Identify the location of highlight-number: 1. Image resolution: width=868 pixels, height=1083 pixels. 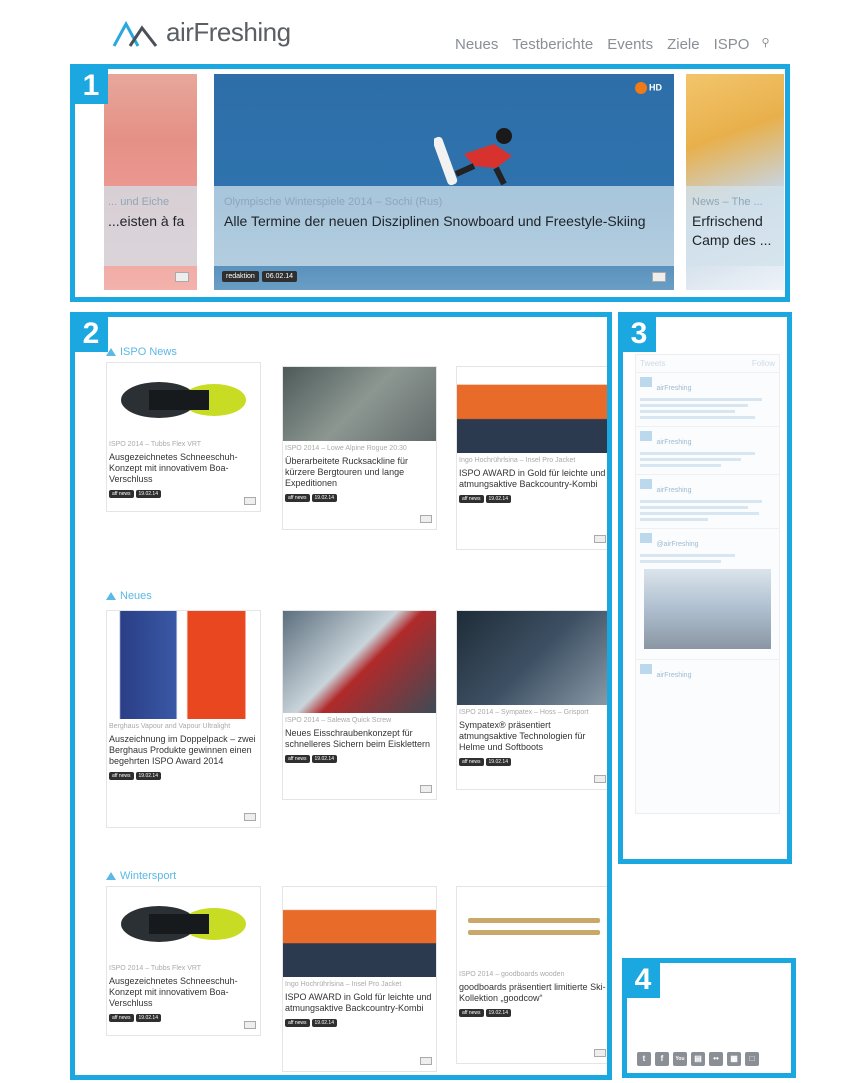
(91, 86).